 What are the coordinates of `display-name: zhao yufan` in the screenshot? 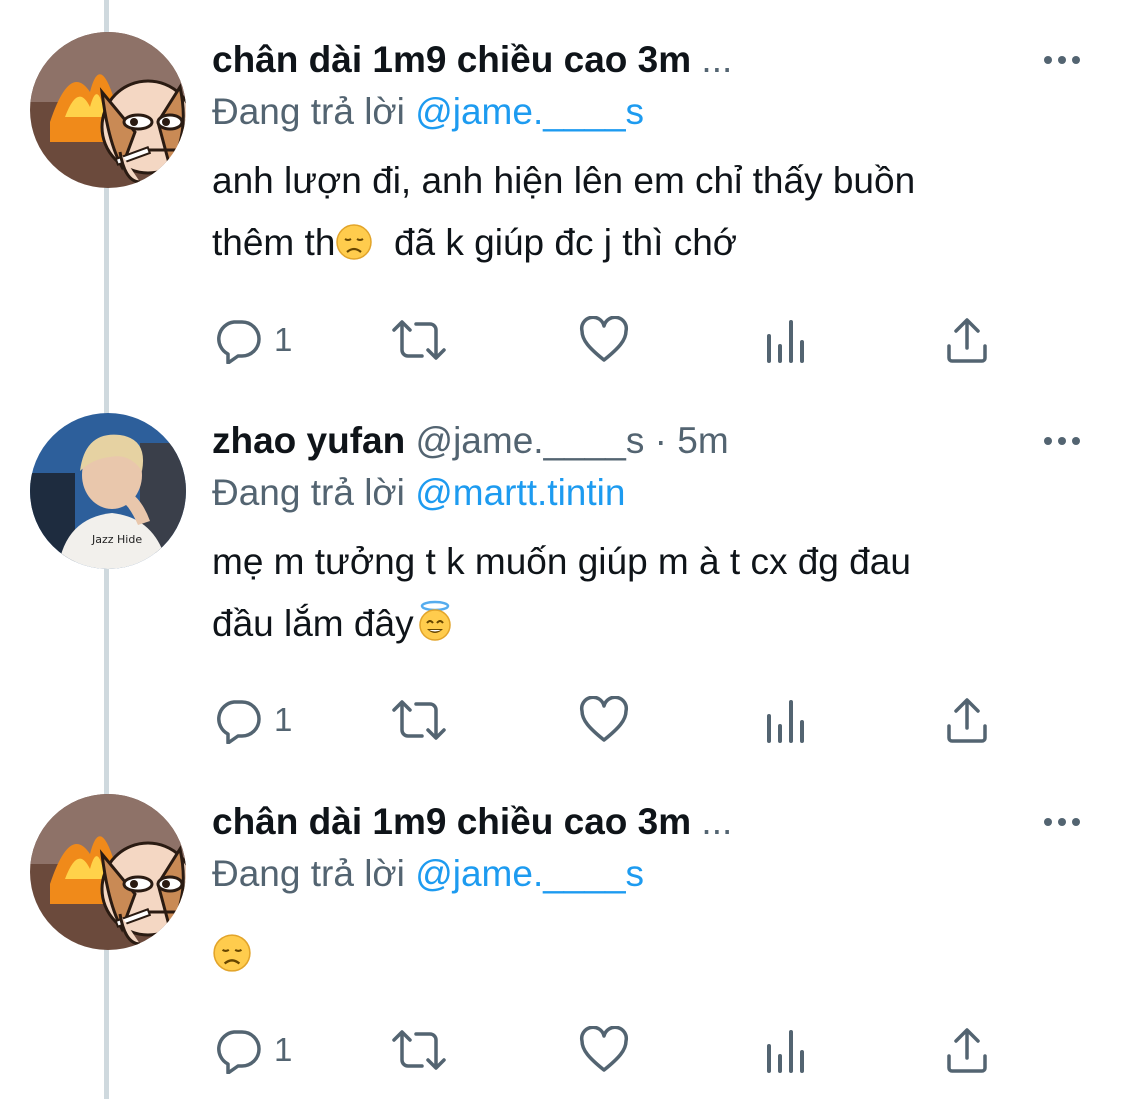 It's located at (308, 440).